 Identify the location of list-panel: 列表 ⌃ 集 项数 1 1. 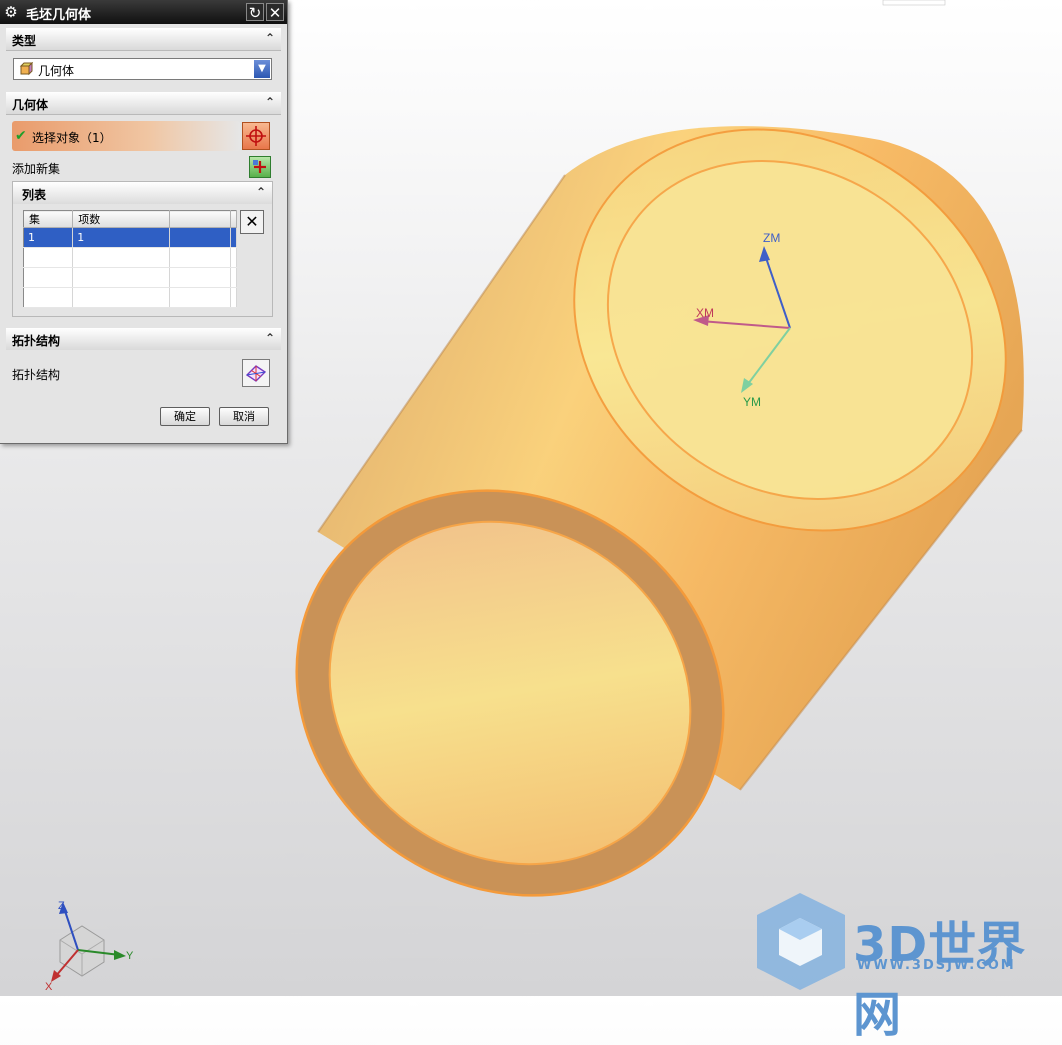
(142, 249).